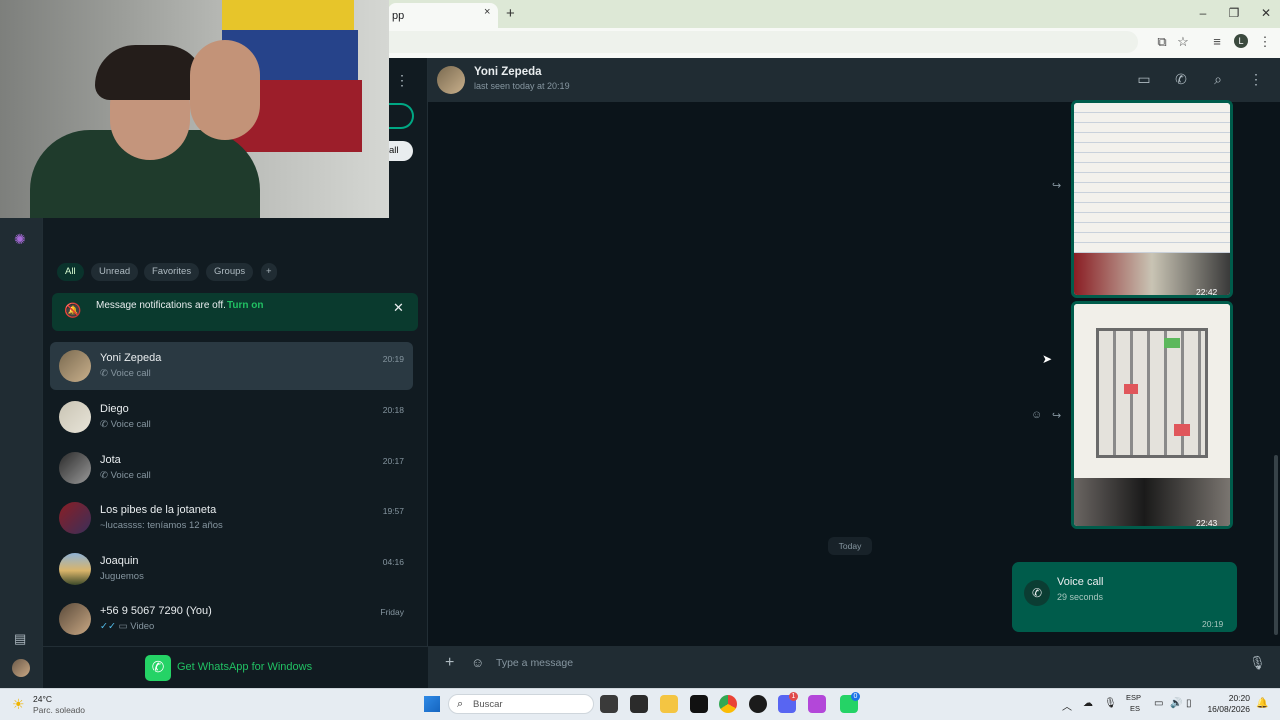 This screenshot has height=720, width=1280. I want to click on address-bar, so click(763, 42).